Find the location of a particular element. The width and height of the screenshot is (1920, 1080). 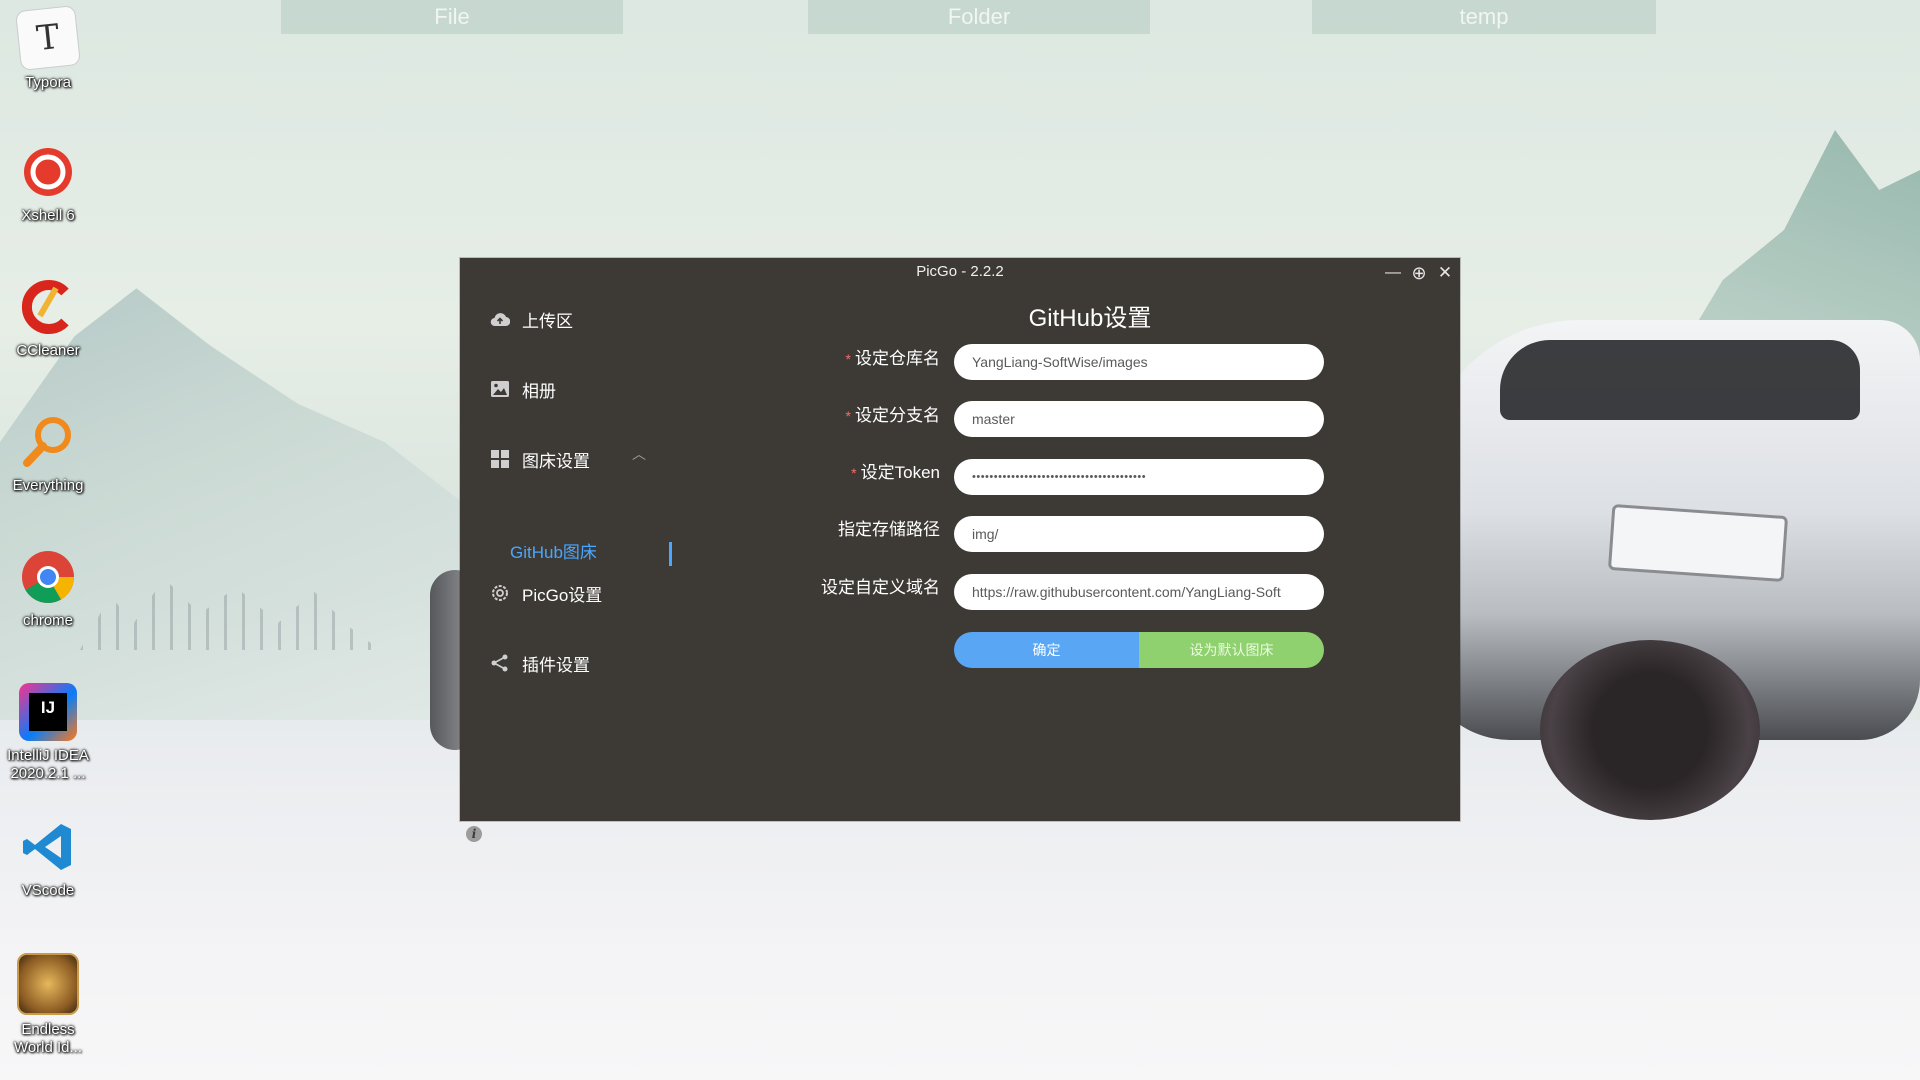

sidebar-item-plugin-settings: 插件设置 is located at coordinates (540, 663).